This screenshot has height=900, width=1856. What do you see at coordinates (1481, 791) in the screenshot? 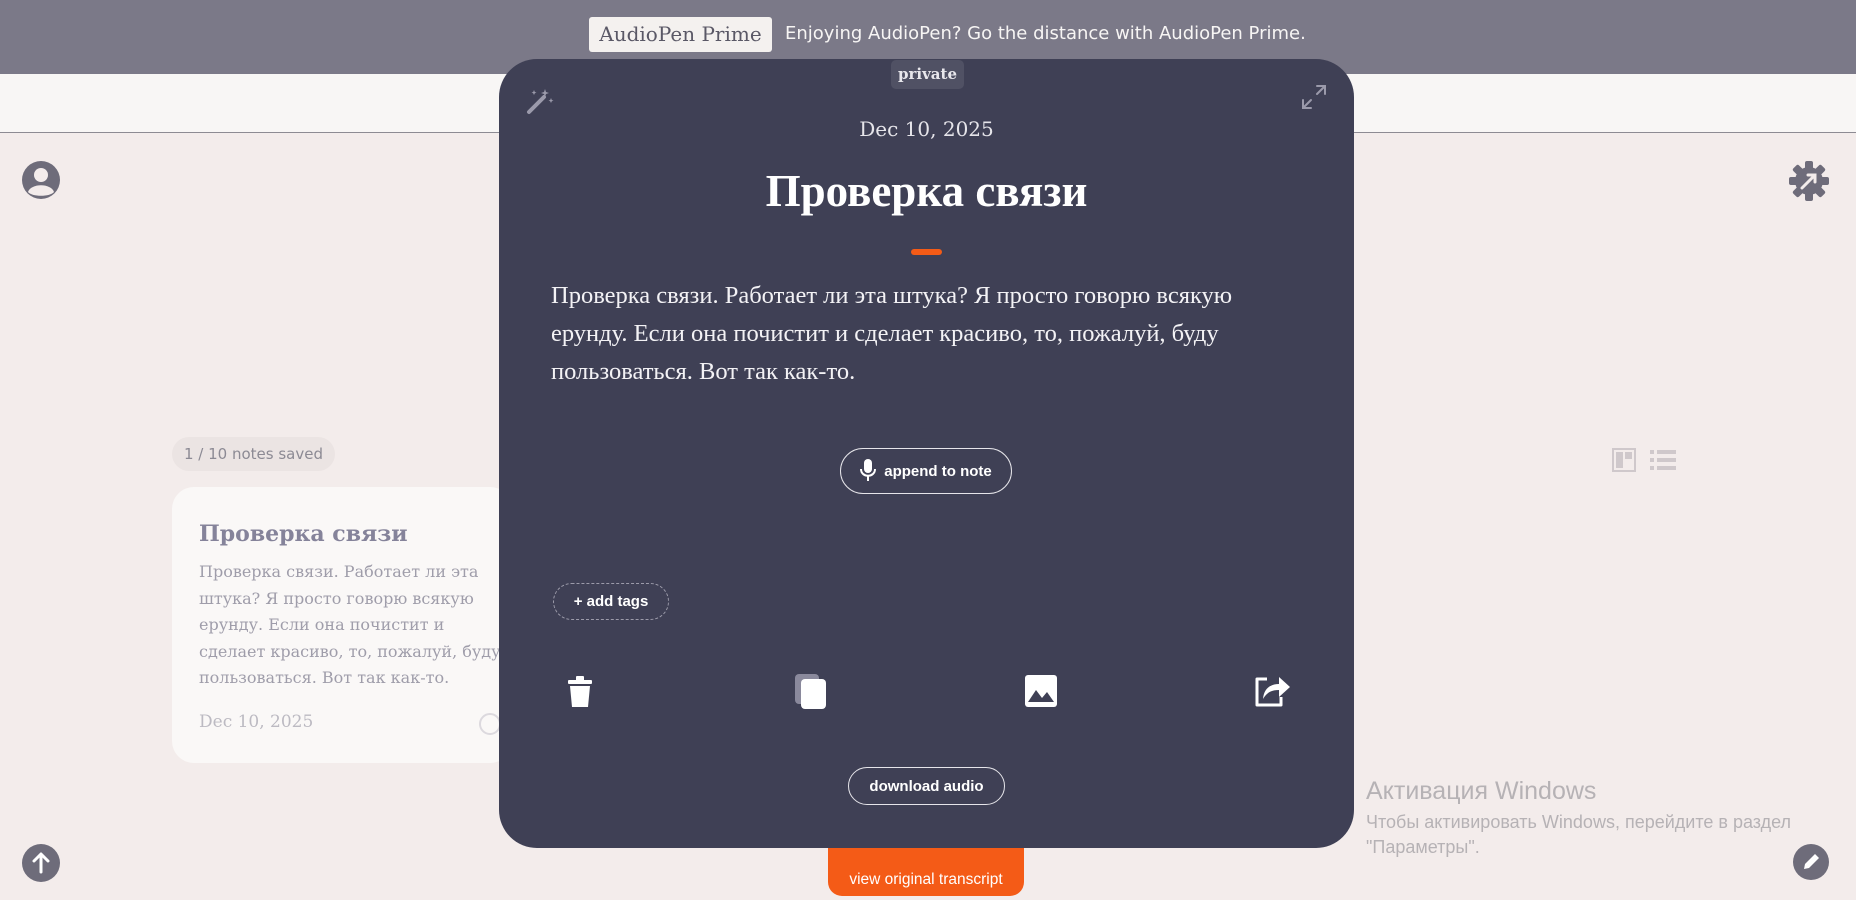
I see `windows-activation-title: Активация Windows` at bounding box center [1481, 791].